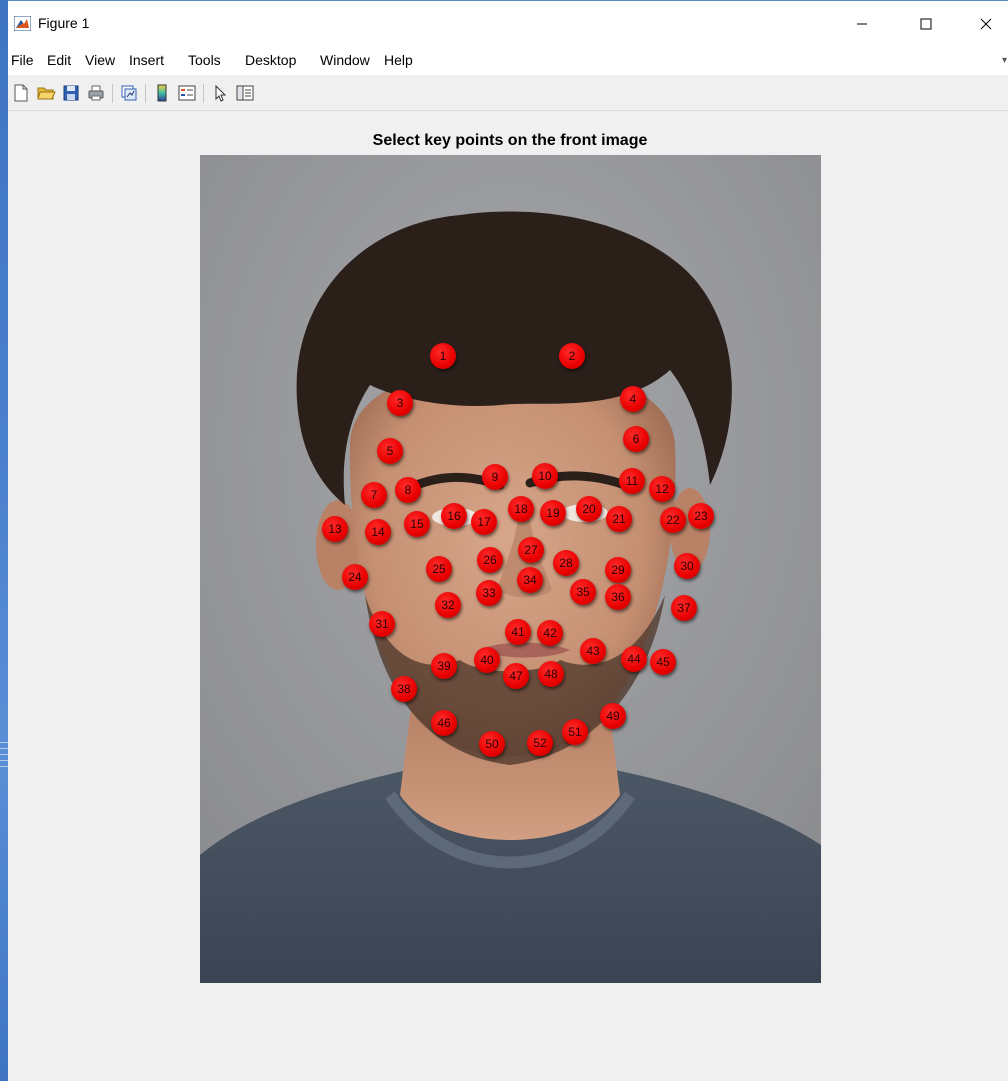  Describe the element at coordinates (490, 560) in the screenshot. I see `keypoint-marker: 26` at that location.